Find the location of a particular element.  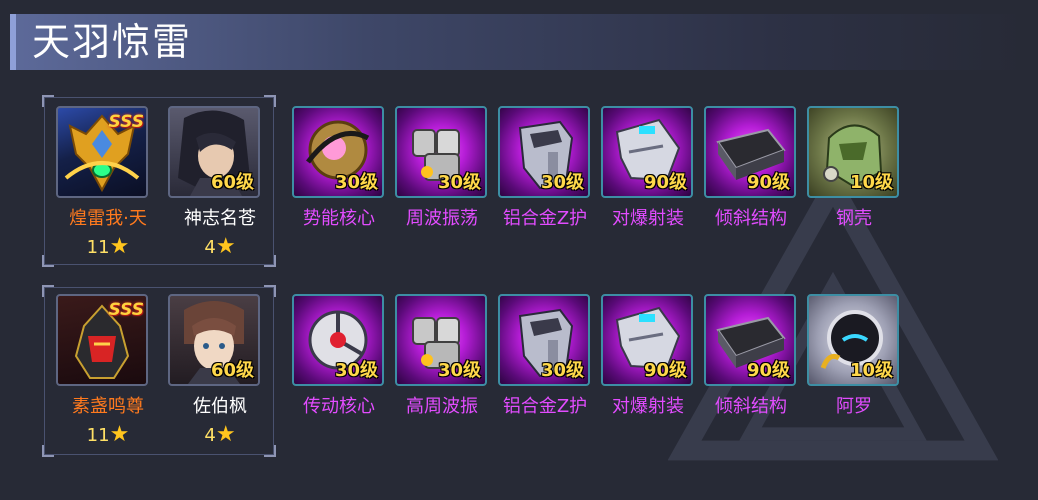

page-title: 天羽惊雷 is located at coordinates (112, 42).